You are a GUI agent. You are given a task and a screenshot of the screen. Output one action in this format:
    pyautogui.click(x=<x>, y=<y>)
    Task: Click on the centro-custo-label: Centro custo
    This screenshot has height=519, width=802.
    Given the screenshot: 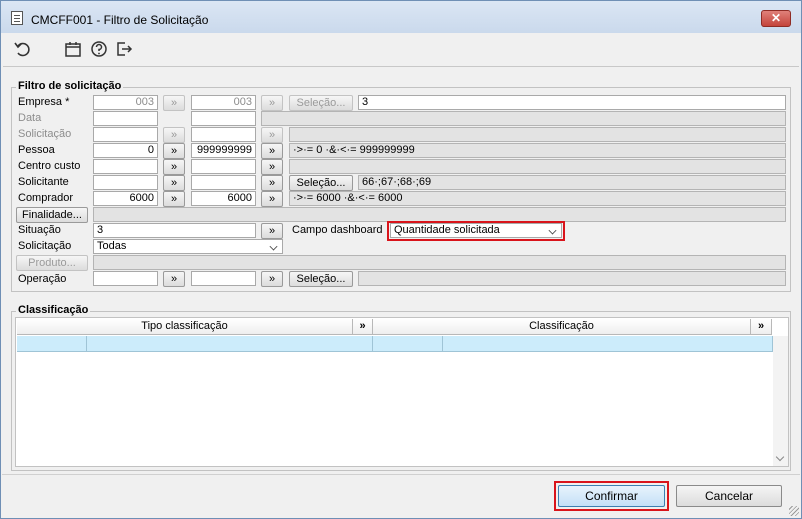 What is the action you would take?
    pyautogui.click(x=49, y=166)
    